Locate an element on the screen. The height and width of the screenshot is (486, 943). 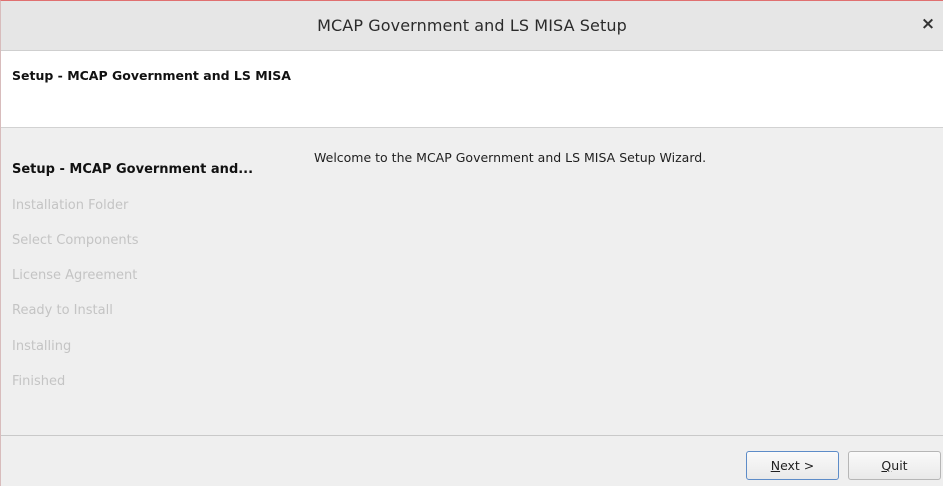
next-mnemonic: N is located at coordinates (775, 465).